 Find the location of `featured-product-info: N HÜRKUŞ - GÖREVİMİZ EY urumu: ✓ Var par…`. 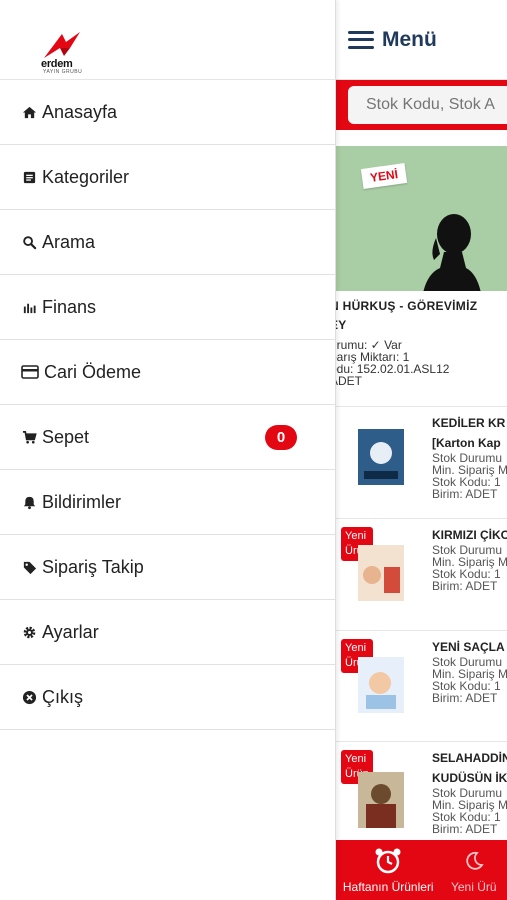

featured-product-info: N HÜRKUŞ - GÖREVİMİZ EY urumu: ✓ Var par… is located at coordinates (421, 339).